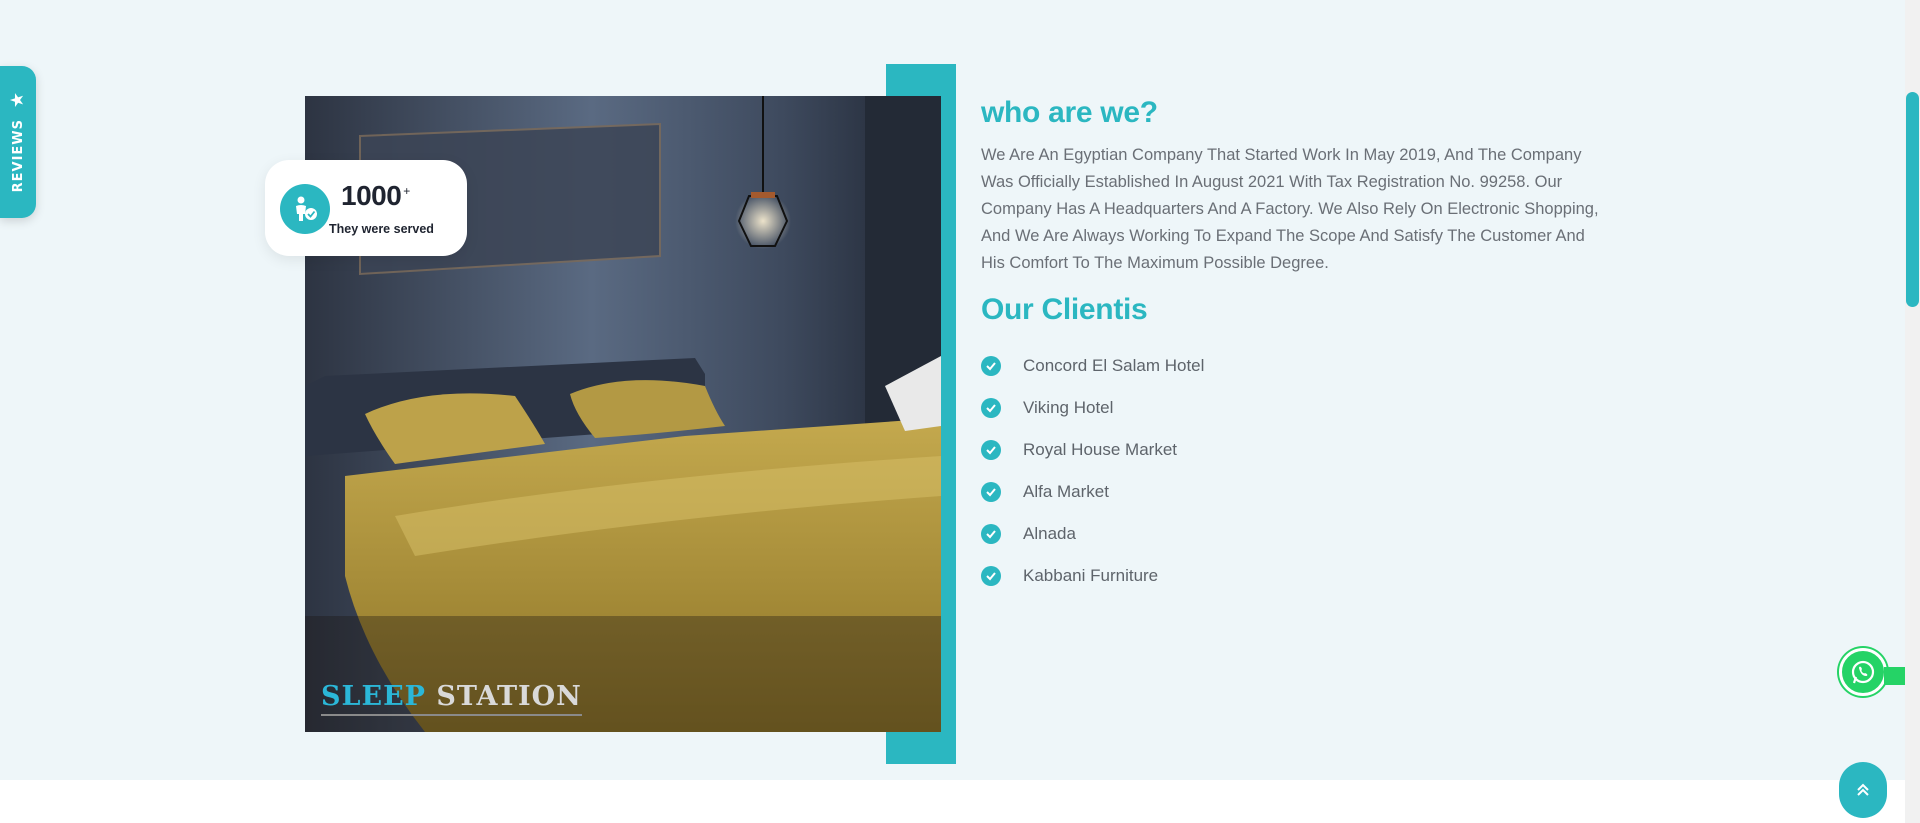  What do you see at coordinates (18, 156) in the screenshot?
I see `reviews-tab-label: REVIEWS` at bounding box center [18, 156].